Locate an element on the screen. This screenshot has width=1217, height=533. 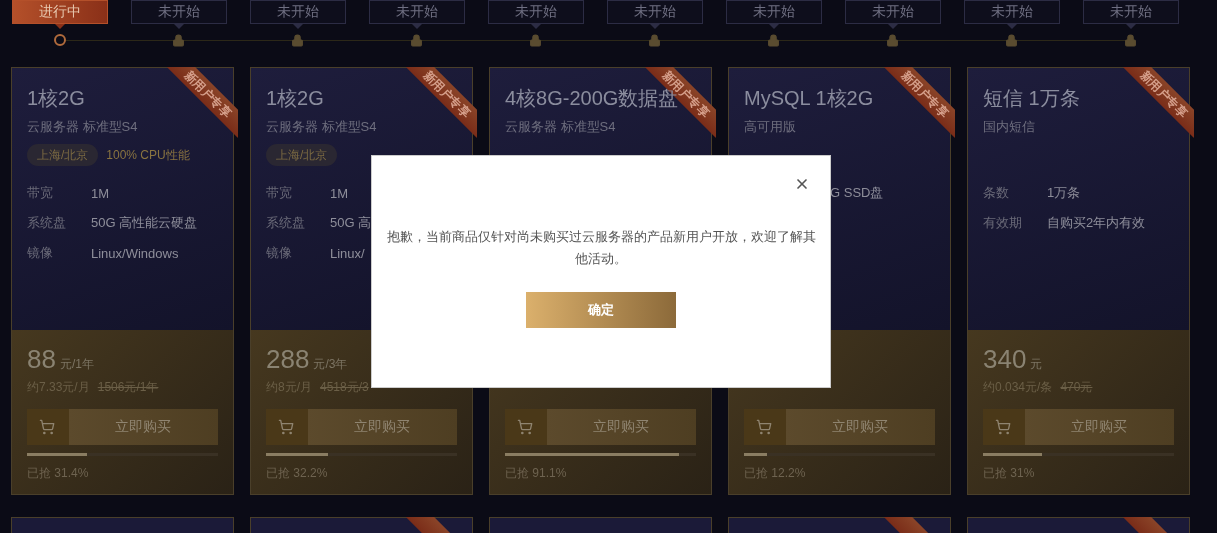
current-step-icon is located at coordinates (59, 40).